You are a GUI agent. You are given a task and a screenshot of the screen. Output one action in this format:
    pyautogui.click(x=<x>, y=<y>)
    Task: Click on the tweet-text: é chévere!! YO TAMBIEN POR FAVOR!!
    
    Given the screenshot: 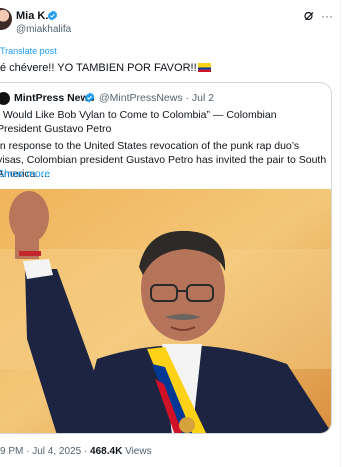 What is the action you would take?
    pyautogui.click(x=105, y=68)
    